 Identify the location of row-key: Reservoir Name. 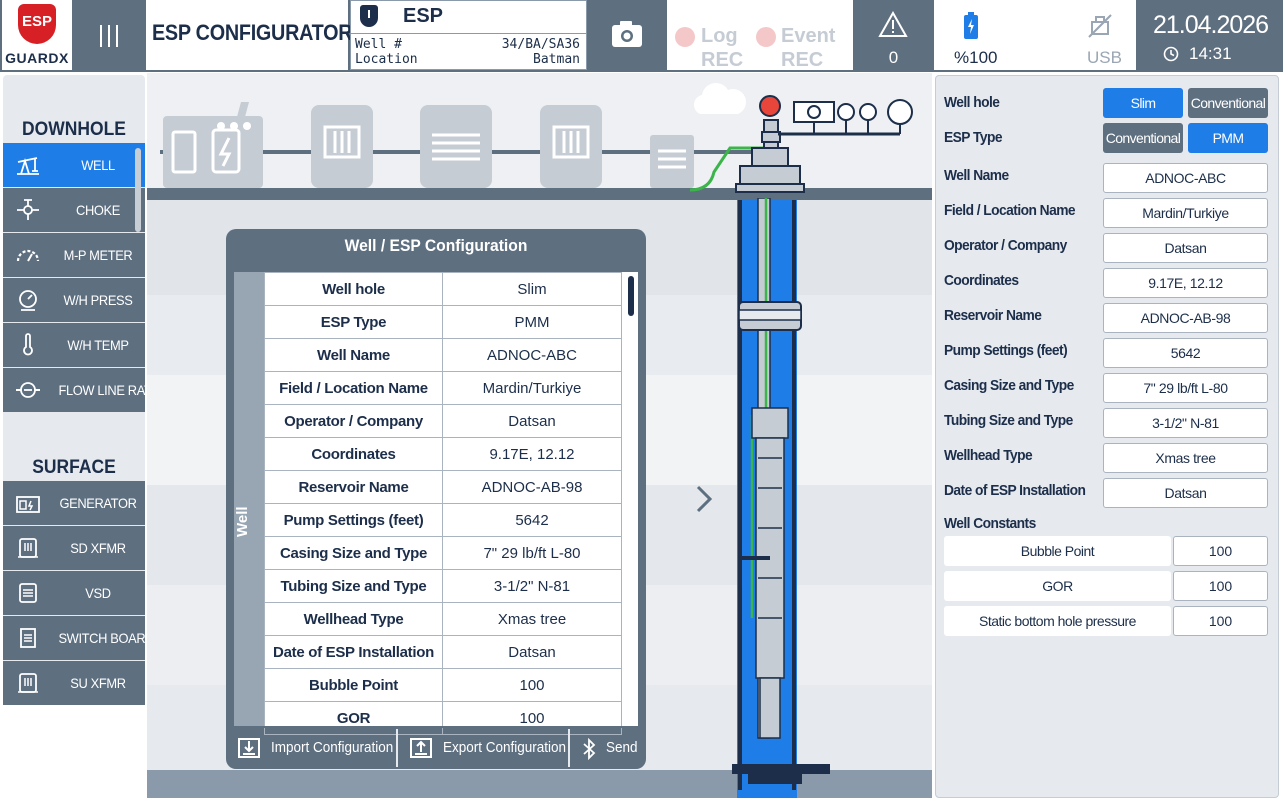
(353, 487).